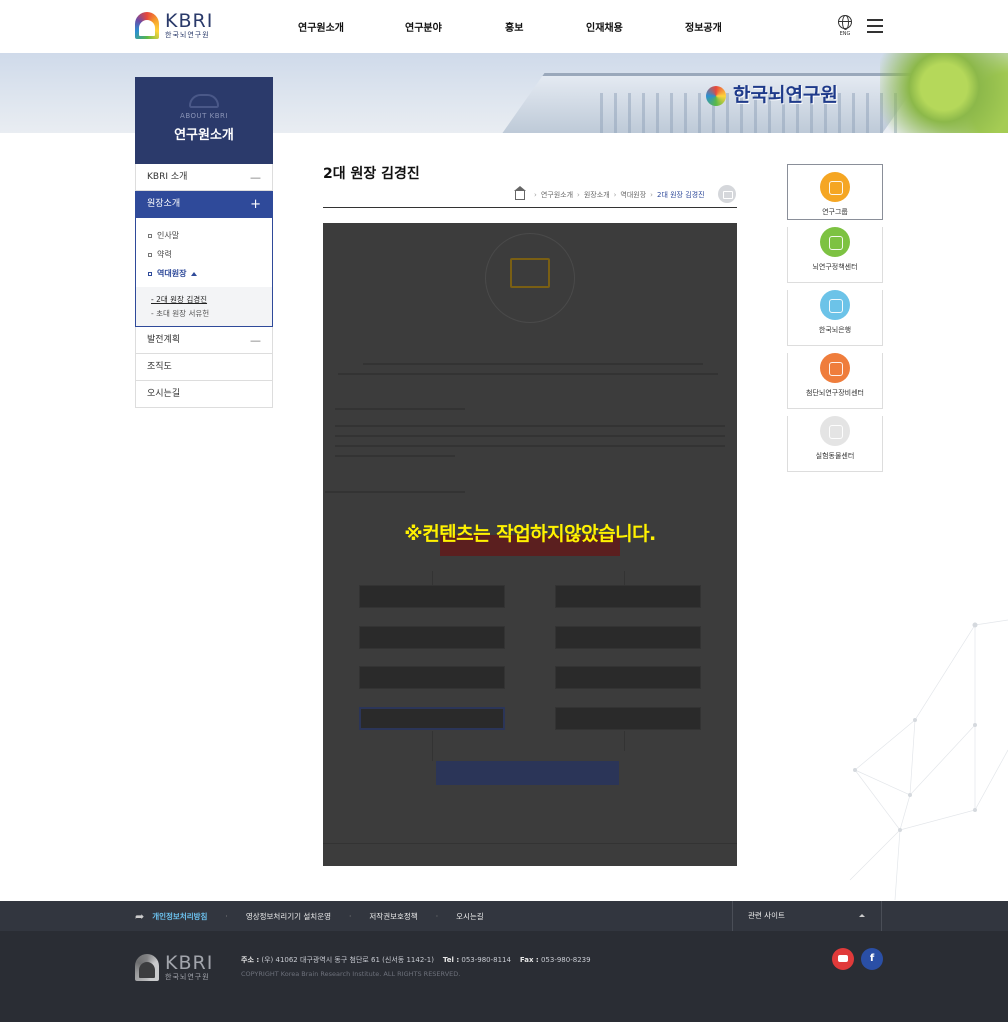 The image size is (1008, 1022). I want to click on quick-item-equipment-center: 첨단뇌연구장비센터, so click(835, 381).